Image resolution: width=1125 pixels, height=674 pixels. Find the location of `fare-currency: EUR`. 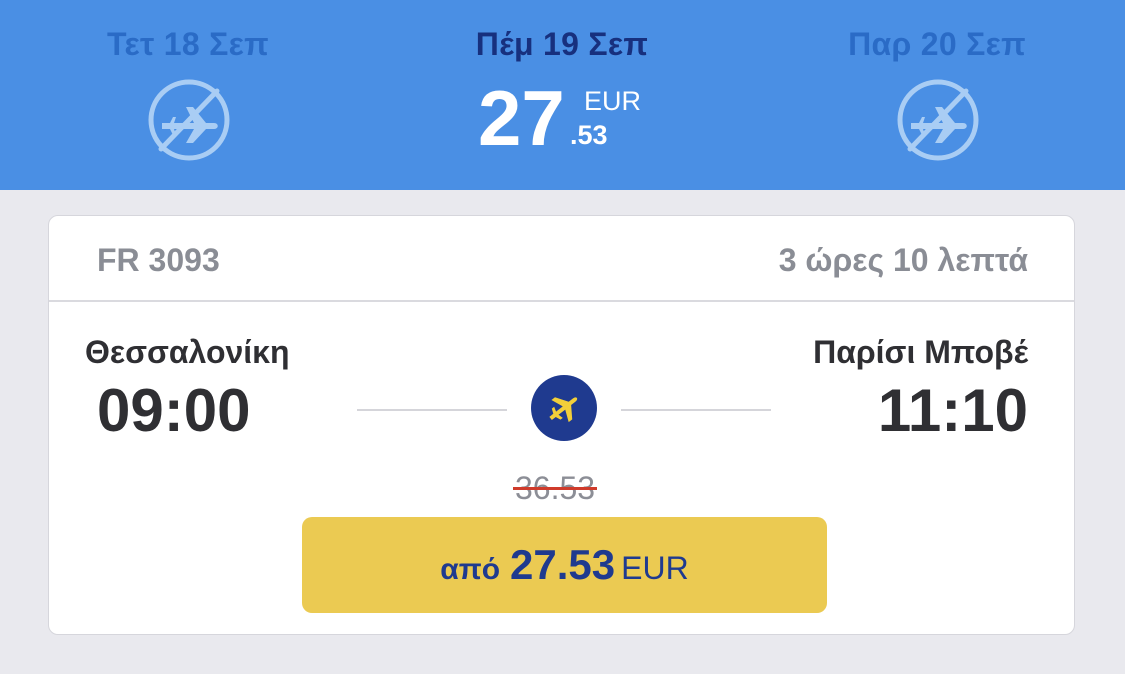

fare-currency: EUR is located at coordinates (655, 568).